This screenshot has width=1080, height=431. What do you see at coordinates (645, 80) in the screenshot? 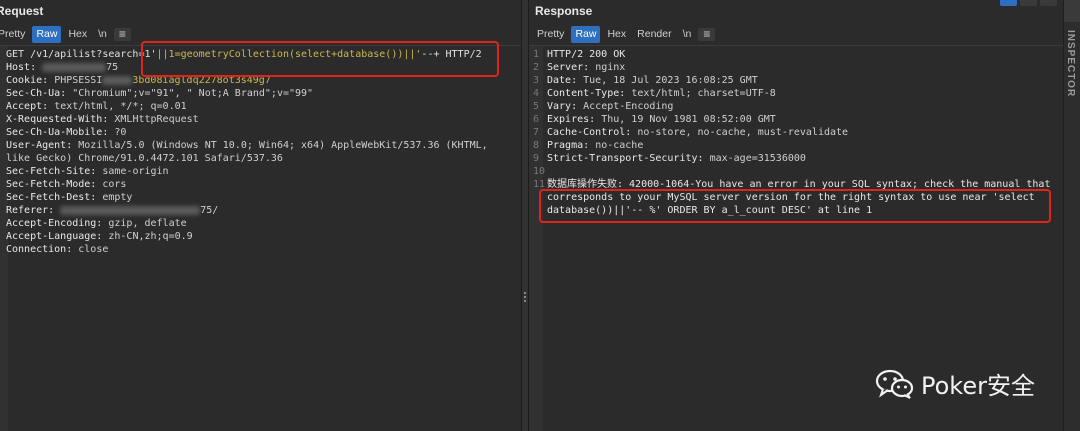
I see `response-header: 3 Date: Tue, 18 Jul 2023 16:08:25 GMT` at bounding box center [645, 80].